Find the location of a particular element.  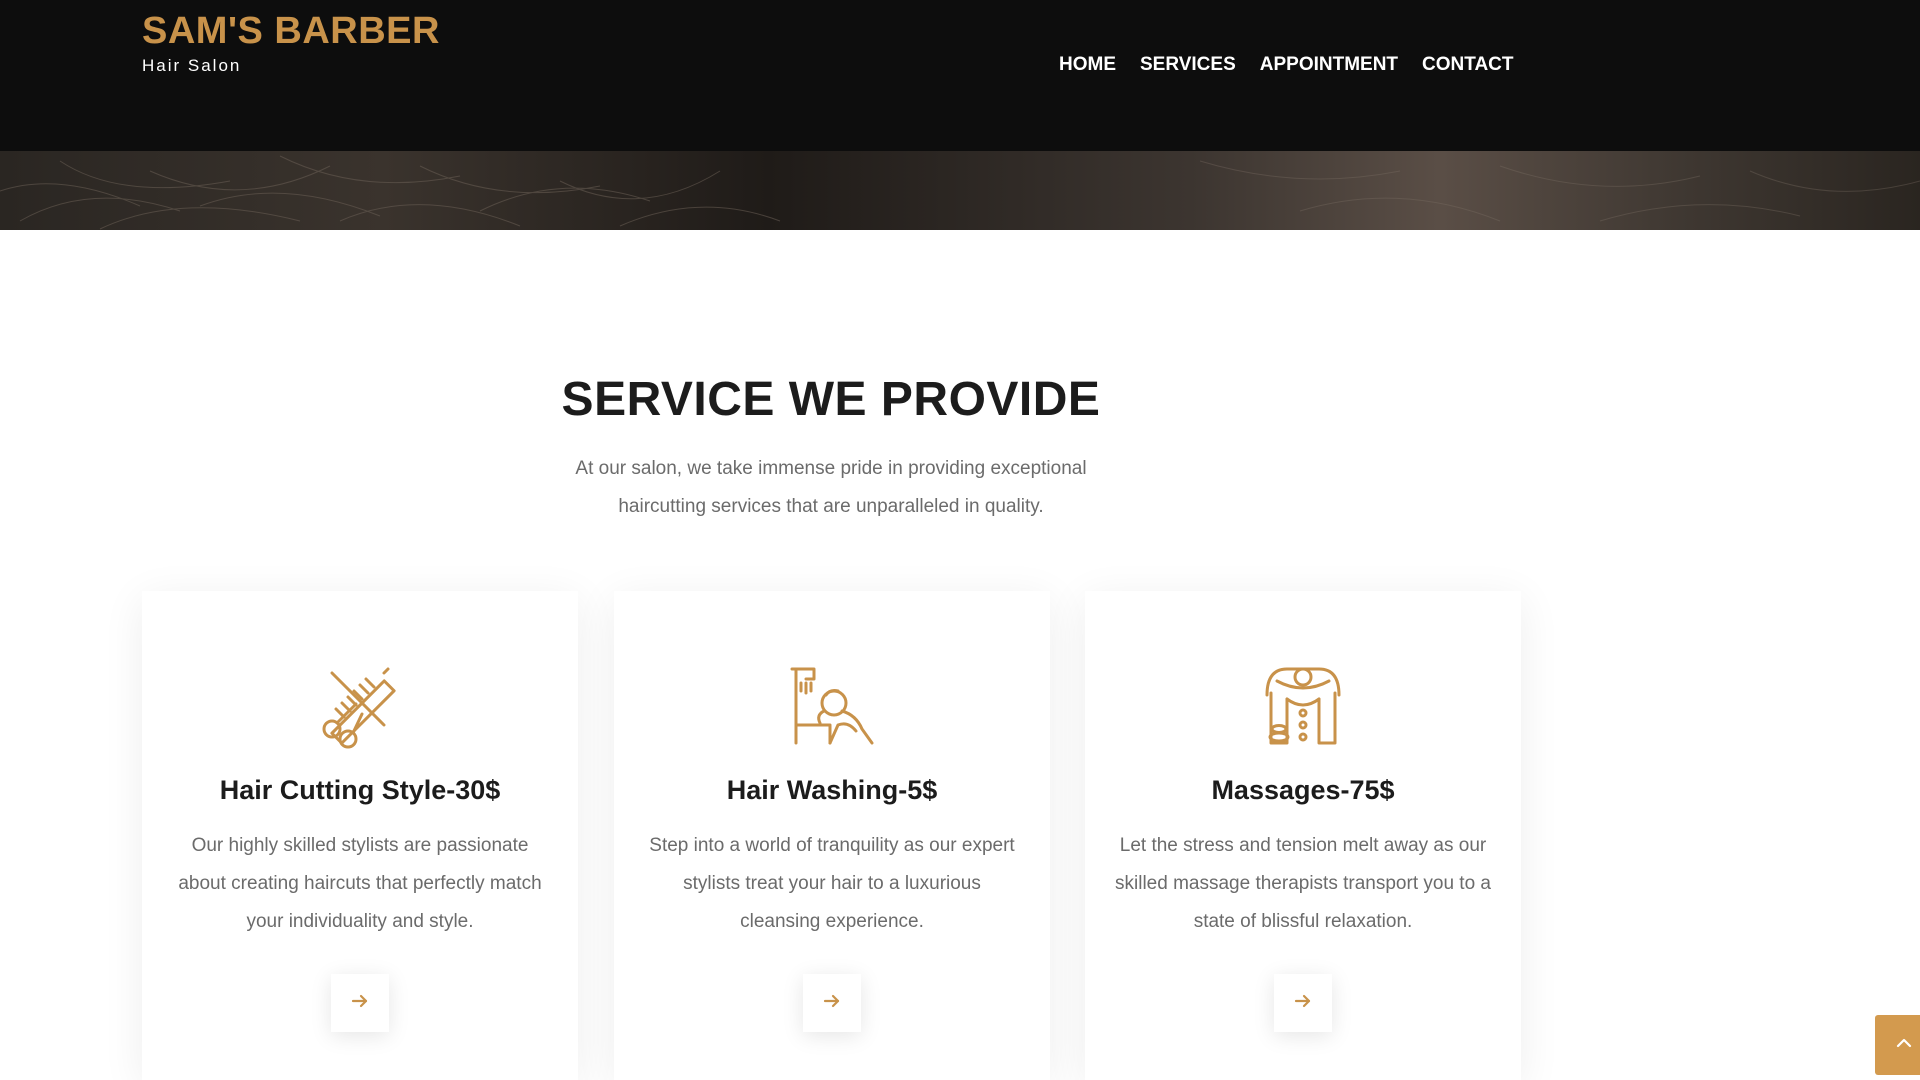

card-title: Hair Cutting Style-30$ is located at coordinates (360, 790).